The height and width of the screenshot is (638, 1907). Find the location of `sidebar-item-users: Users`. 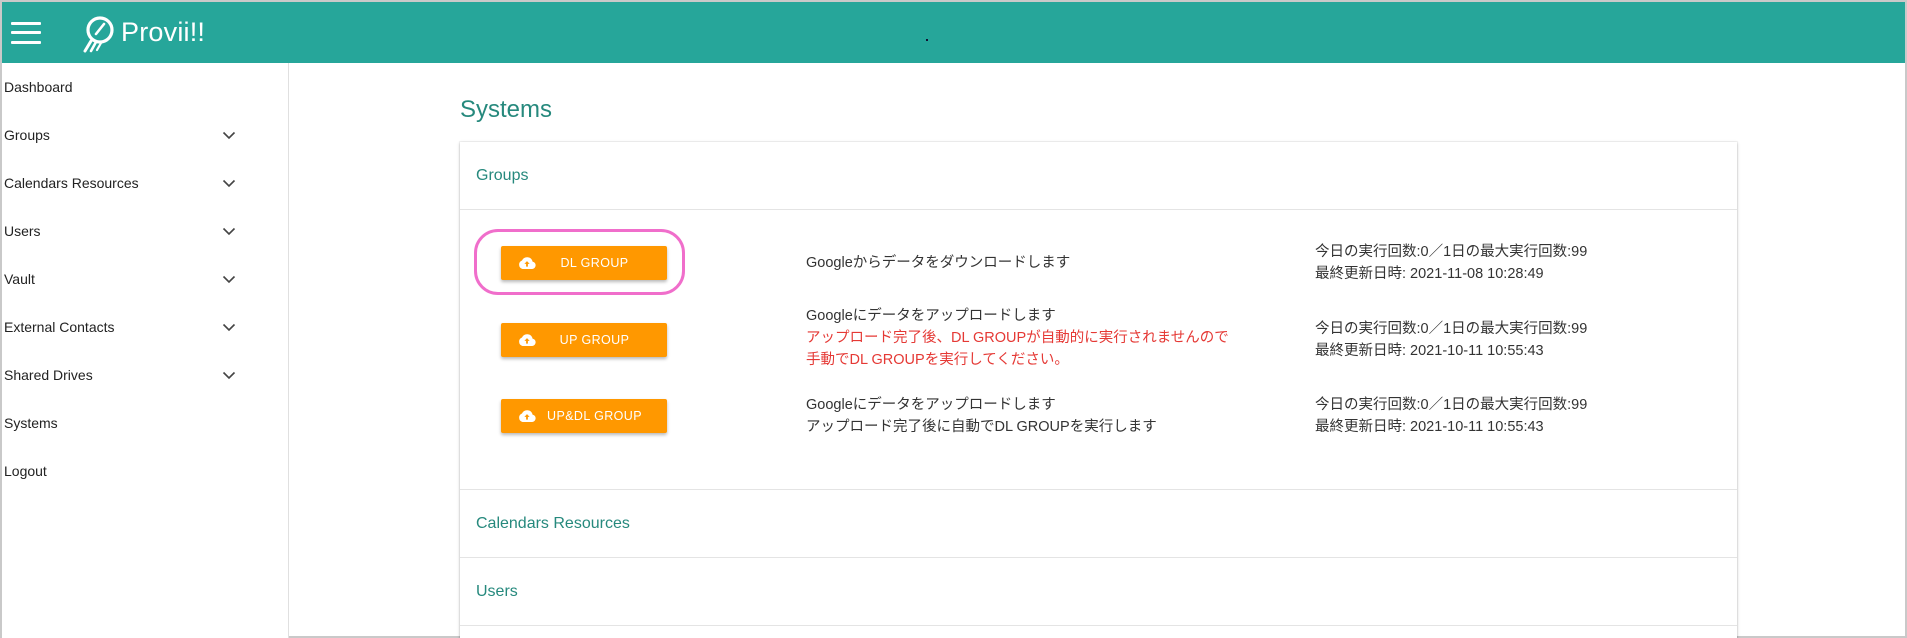

sidebar-item-users: Users is located at coordinates (145, 231).